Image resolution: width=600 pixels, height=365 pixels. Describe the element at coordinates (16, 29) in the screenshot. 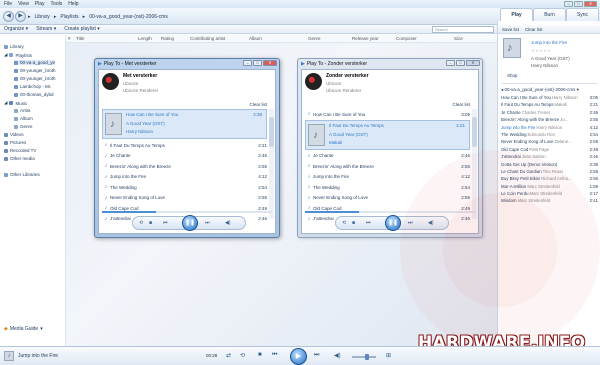

I see `organize-button: Organize ▾` at that location.